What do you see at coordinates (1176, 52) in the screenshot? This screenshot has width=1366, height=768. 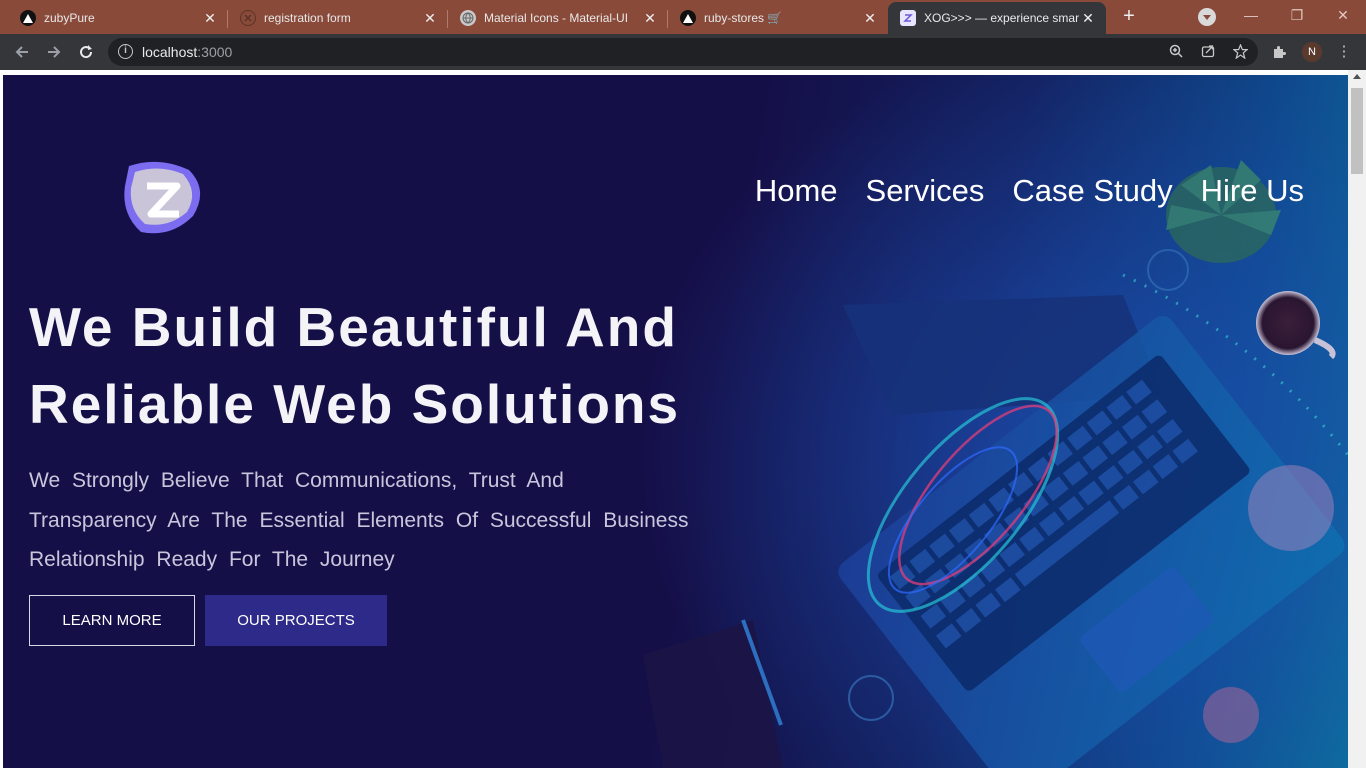 I see `zoom-icon` at bounding box center [1176, 52].